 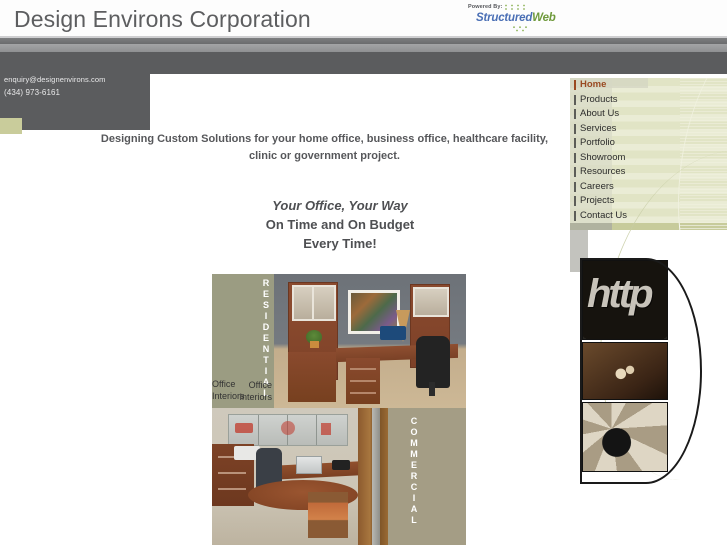 I want to click on powered-by-logo: Powered By: StructuredWeb, so click(x=516, y=19).